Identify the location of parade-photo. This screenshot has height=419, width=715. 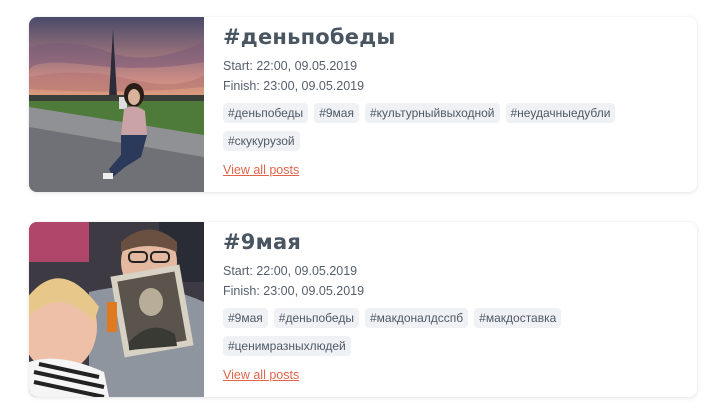
(116, 309).